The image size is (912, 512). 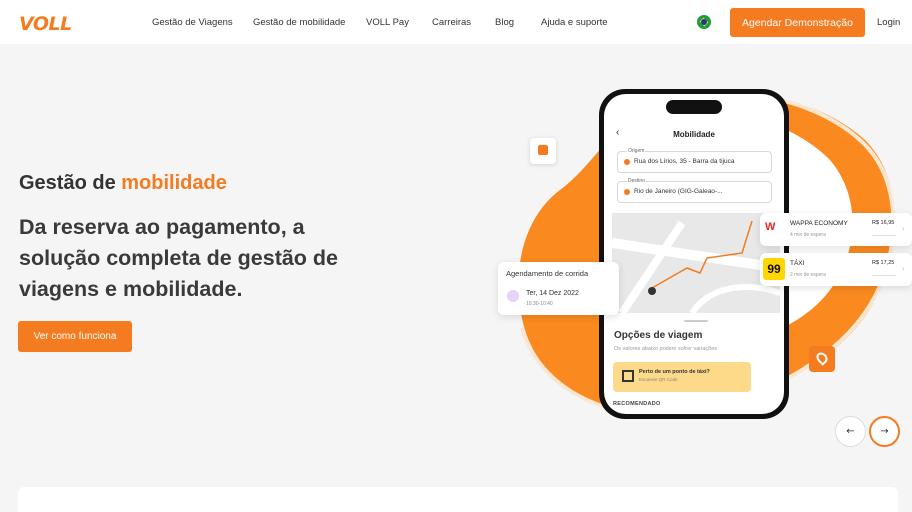 I want to click on qr-code-icon, so click(x=628, y=376).